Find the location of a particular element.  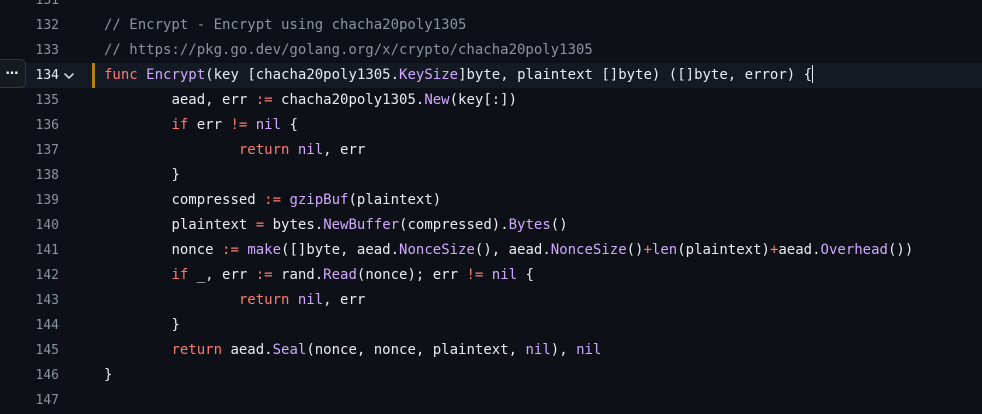

code-text: if err != nil { is located at coordinates (201, 125).